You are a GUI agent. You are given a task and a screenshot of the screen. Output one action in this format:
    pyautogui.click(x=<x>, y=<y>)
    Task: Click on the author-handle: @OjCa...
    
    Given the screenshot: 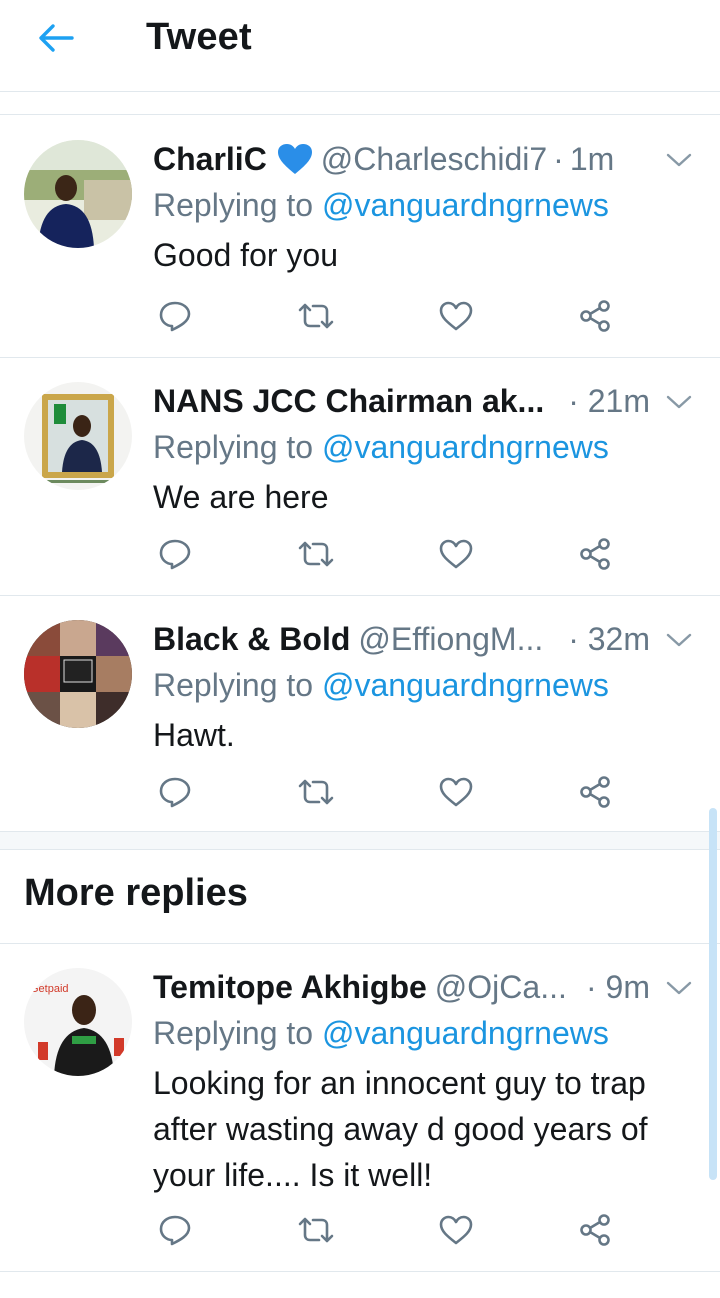 What is the action you would take?
    pyautogui.click(x=501, y=987)
    